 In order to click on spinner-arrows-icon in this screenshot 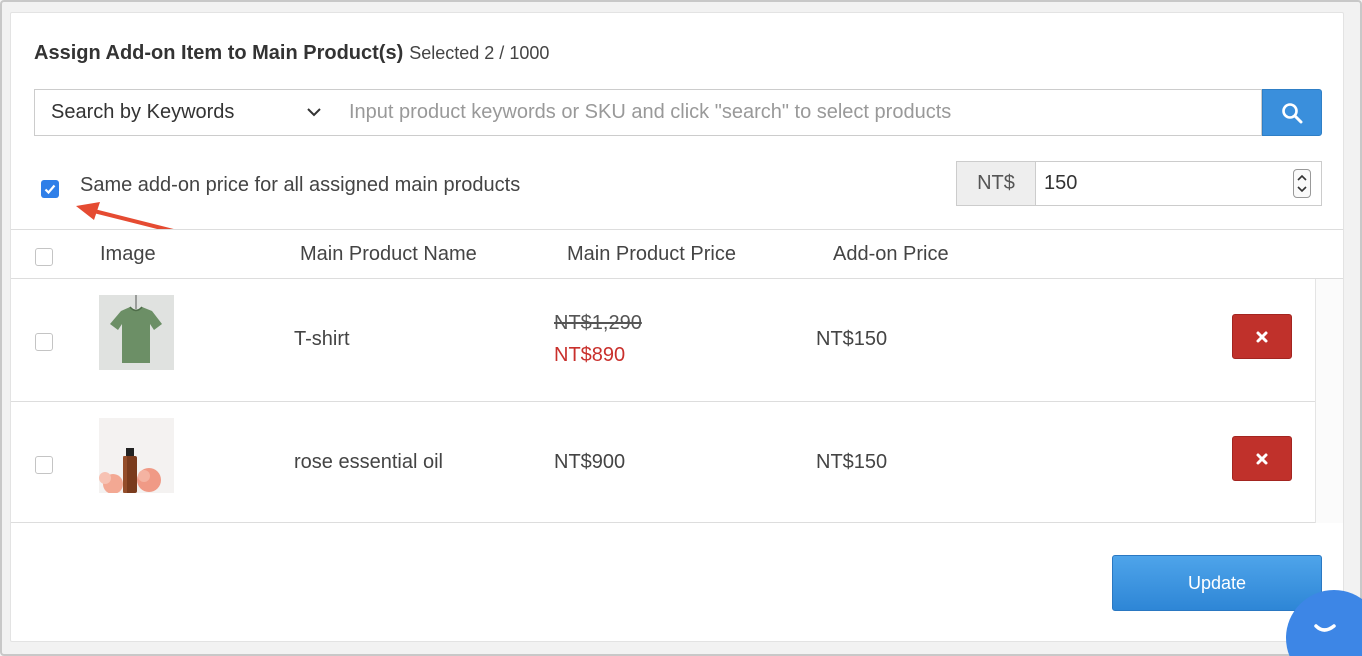, I will do `click(1302, 183)`.